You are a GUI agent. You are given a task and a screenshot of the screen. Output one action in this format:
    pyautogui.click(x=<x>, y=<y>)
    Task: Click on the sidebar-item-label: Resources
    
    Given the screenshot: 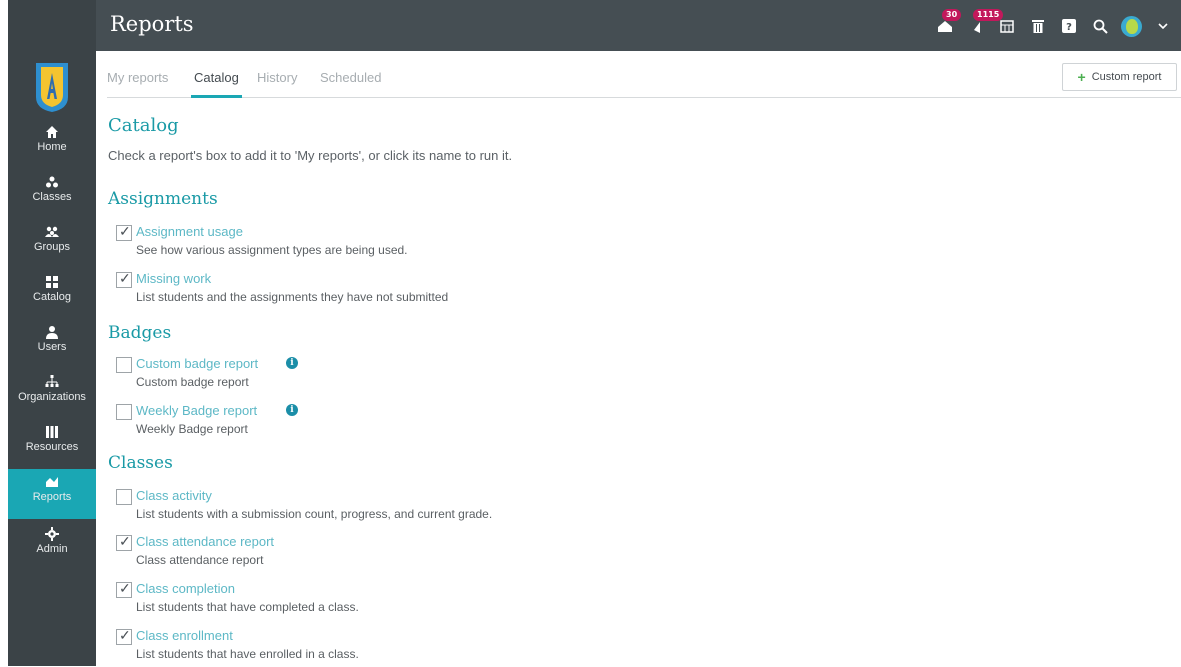 What is the action you would take?
    pyautogui.click(x=52, y=447)
    